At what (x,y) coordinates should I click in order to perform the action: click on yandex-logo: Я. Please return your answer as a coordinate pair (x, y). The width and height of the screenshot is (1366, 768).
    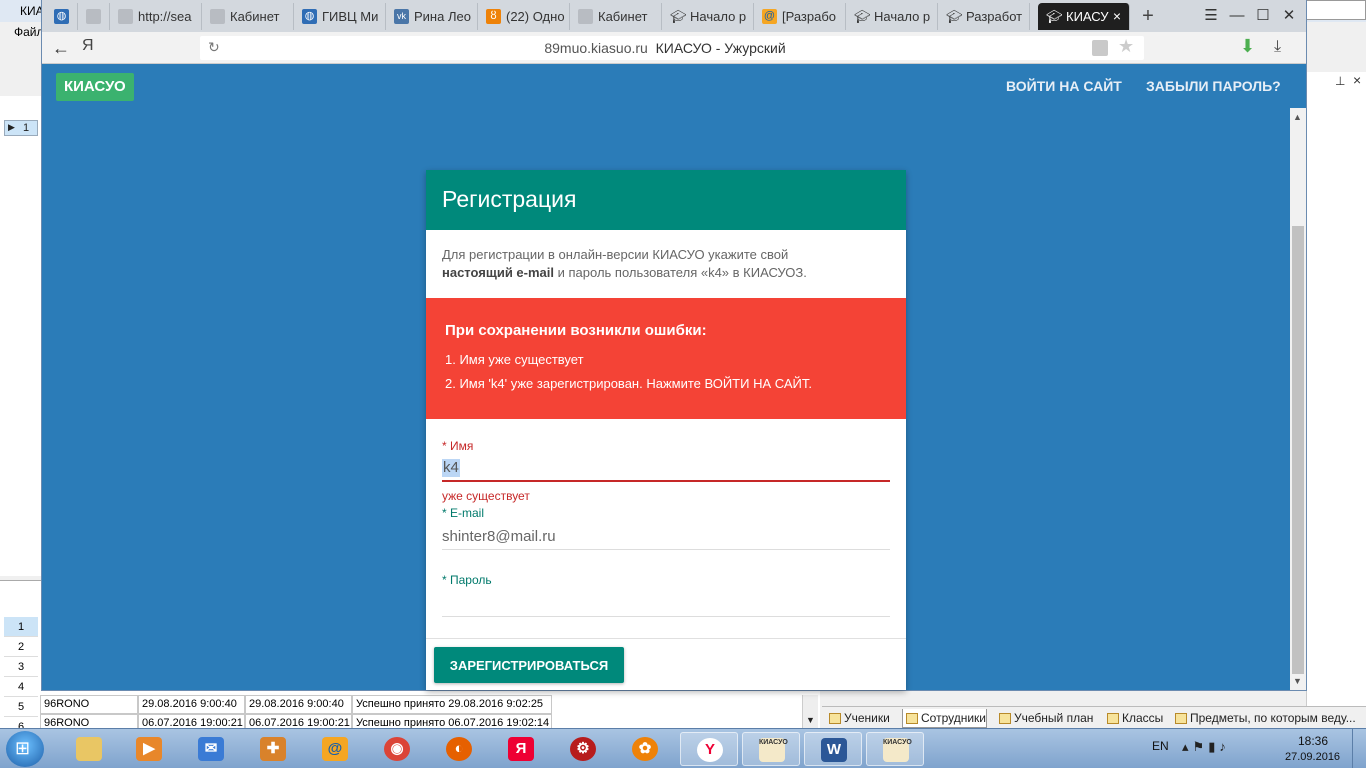
    Looking at the image, I should click on (88, 46).